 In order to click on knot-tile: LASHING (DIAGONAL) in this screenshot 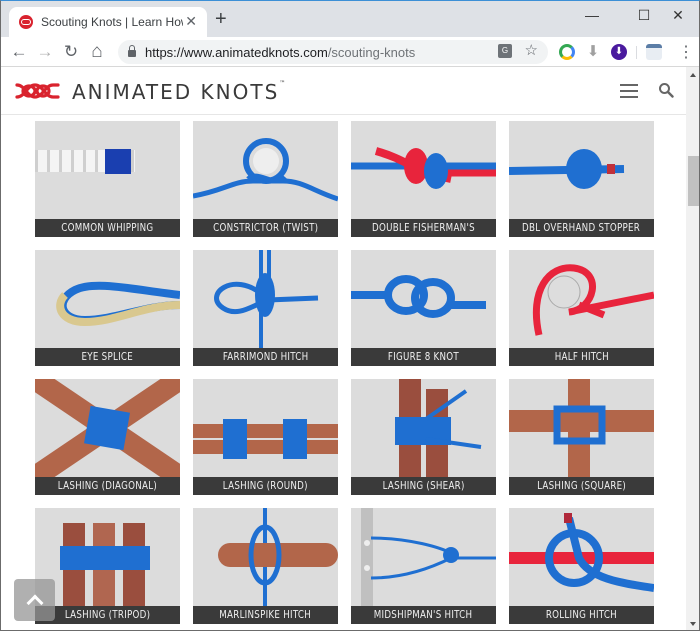, I will do `click(107, 437)`.